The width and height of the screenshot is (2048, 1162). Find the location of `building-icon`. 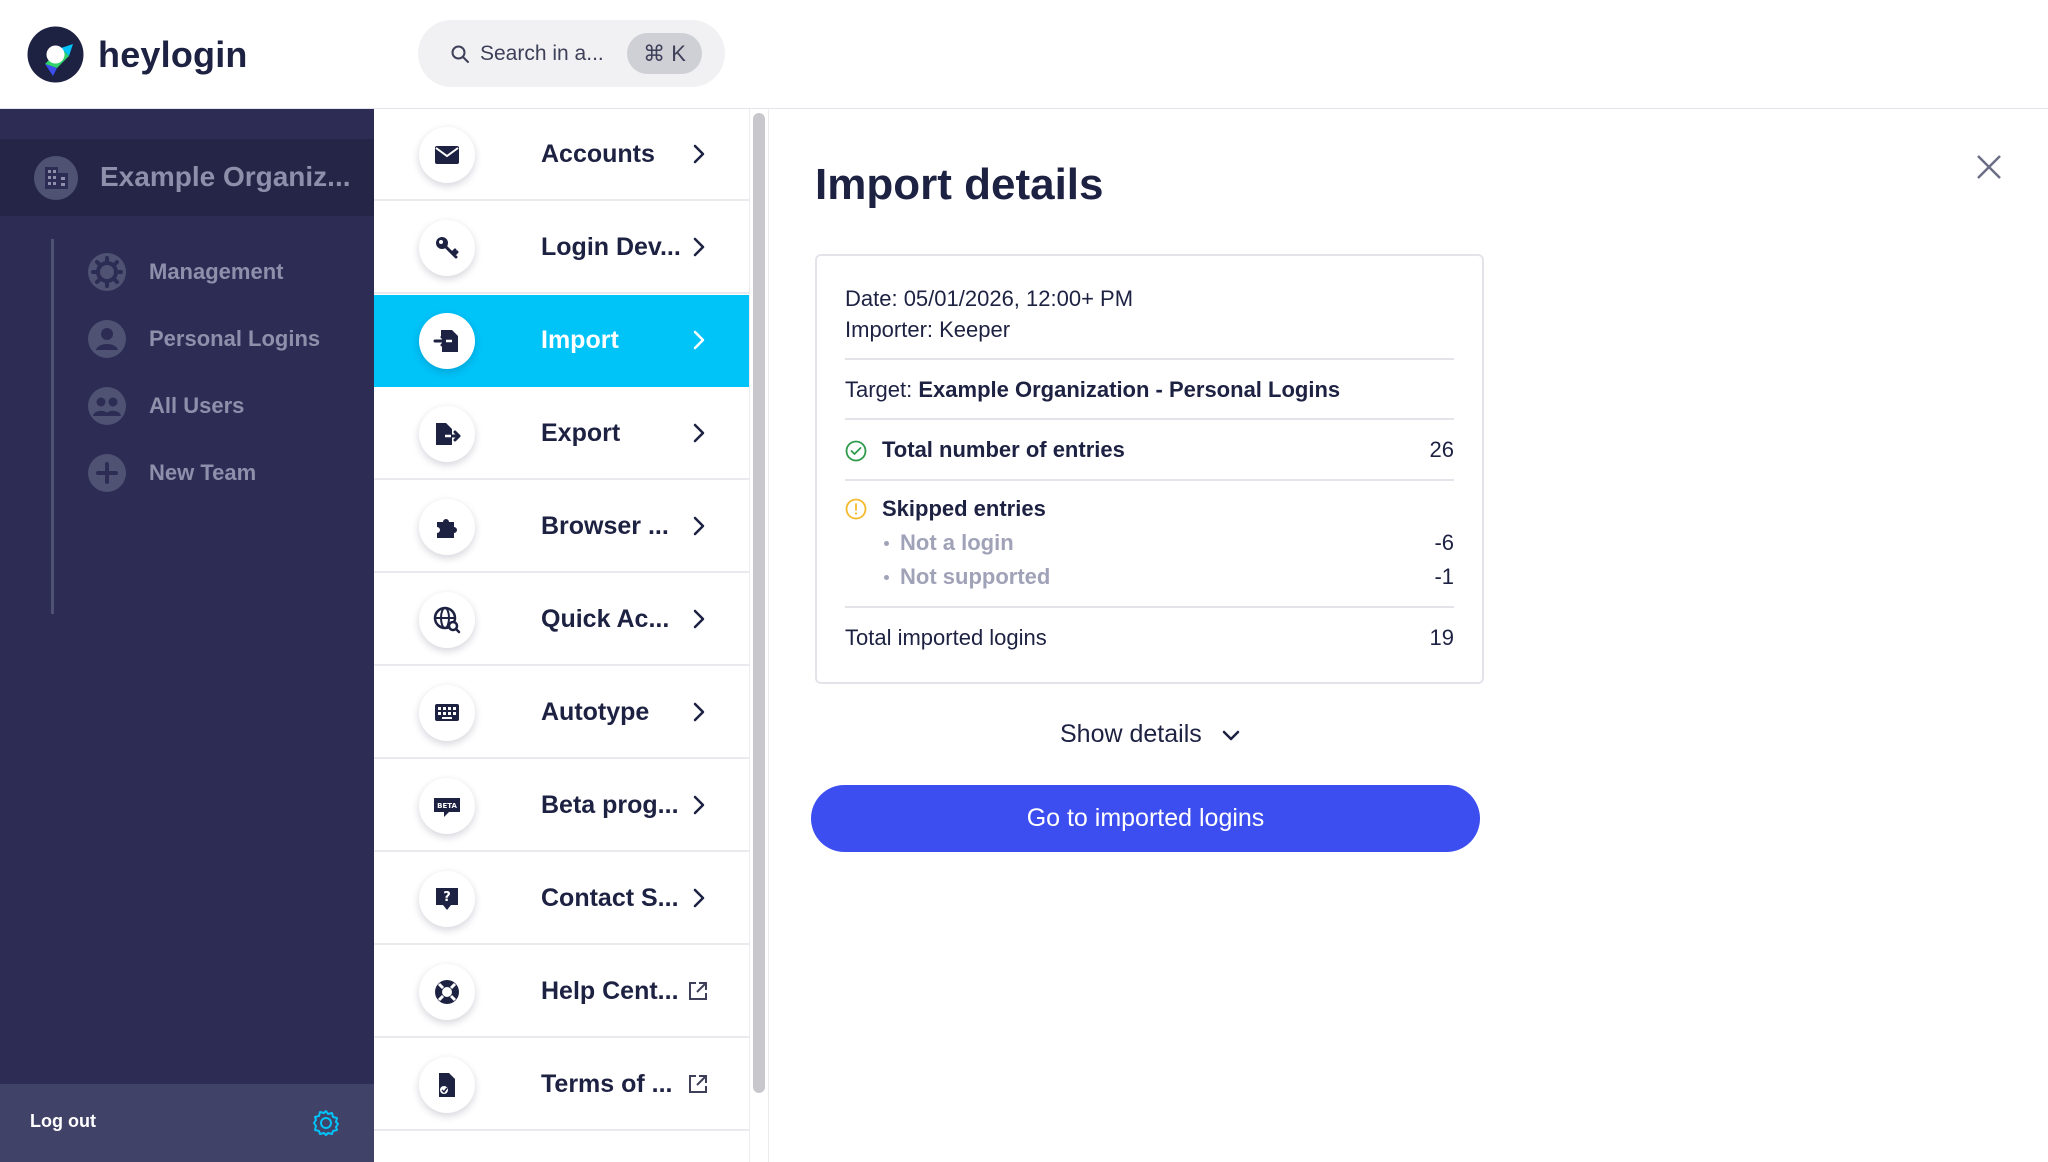

building-icon is located at coordinates (56, 178).